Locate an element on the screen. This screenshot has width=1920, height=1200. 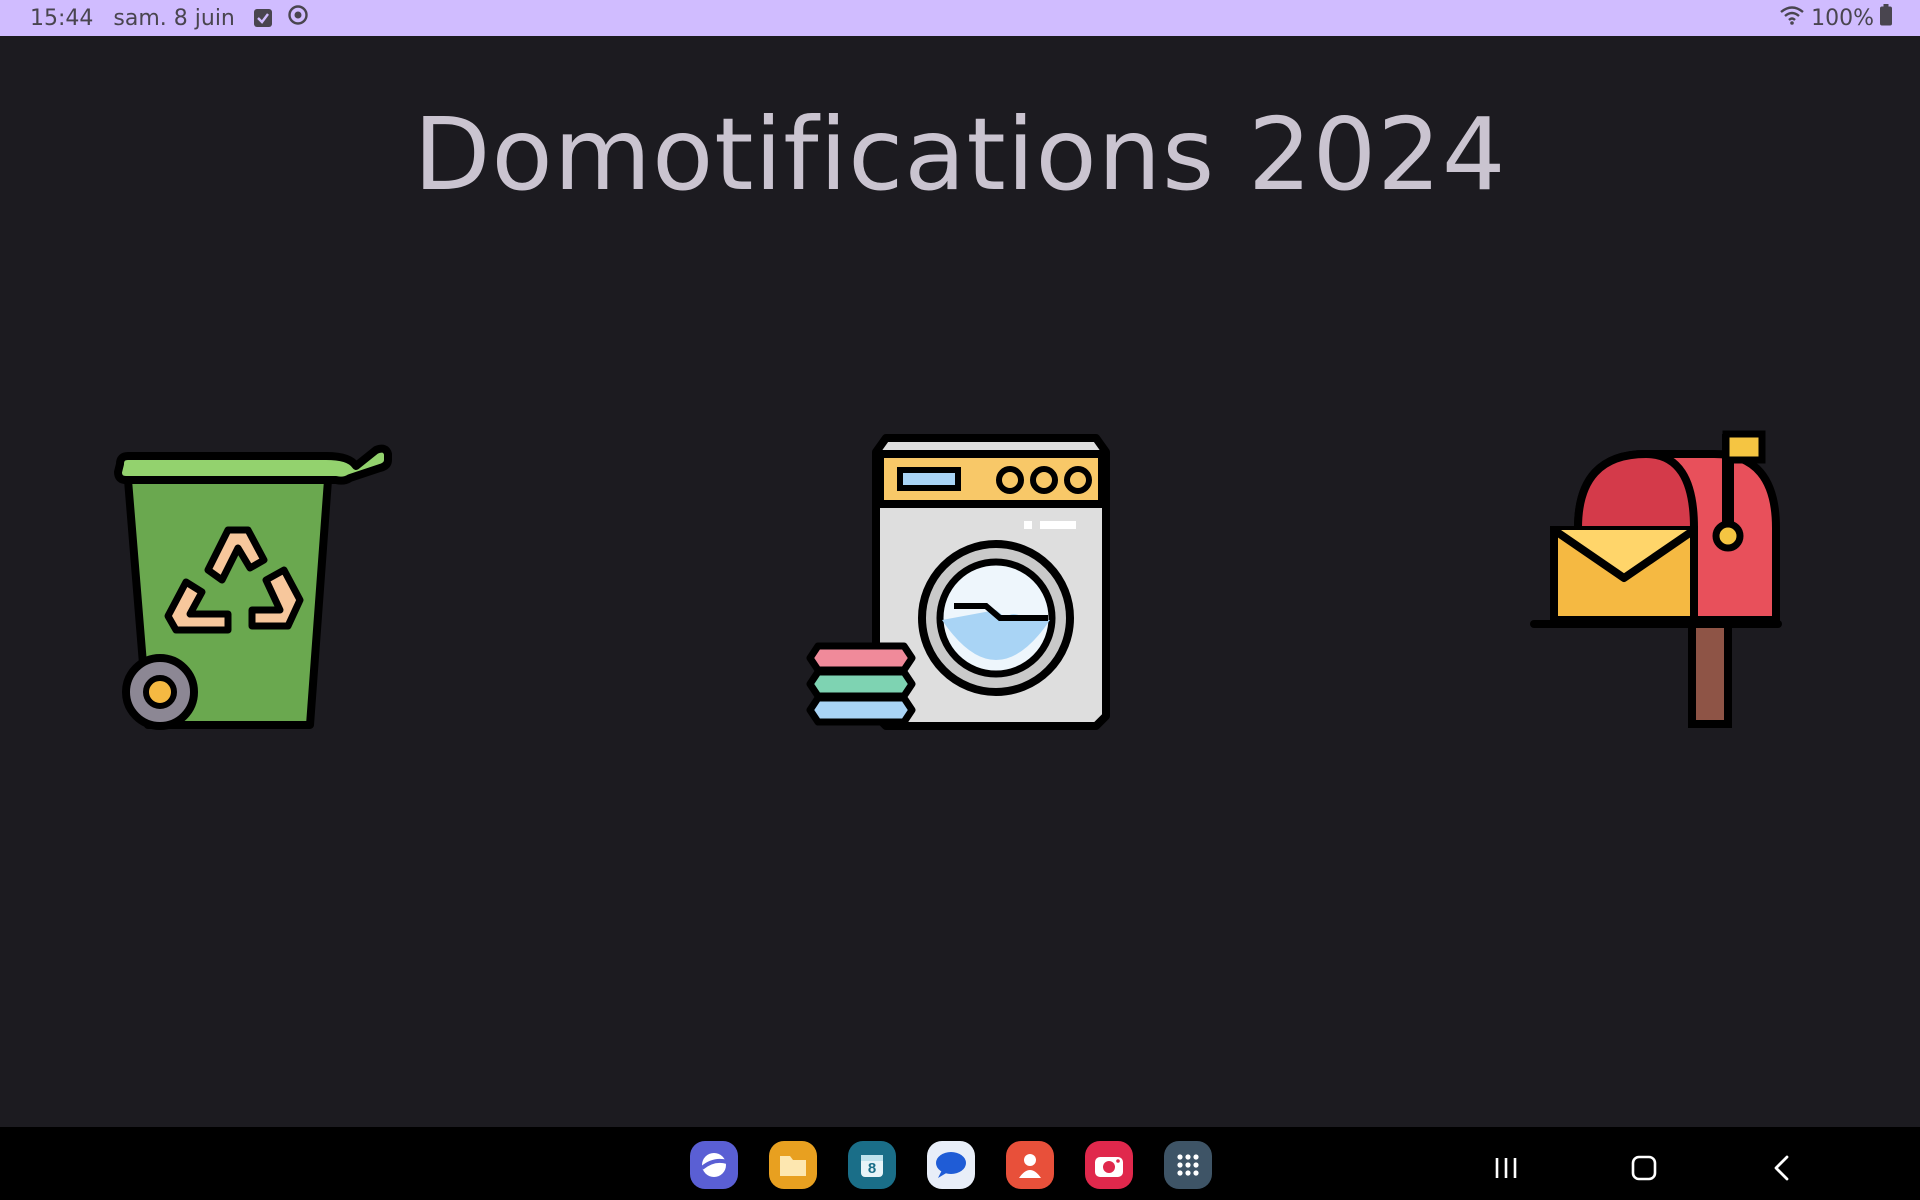
recycle-bin-icon is located at coordinates (253, 587).